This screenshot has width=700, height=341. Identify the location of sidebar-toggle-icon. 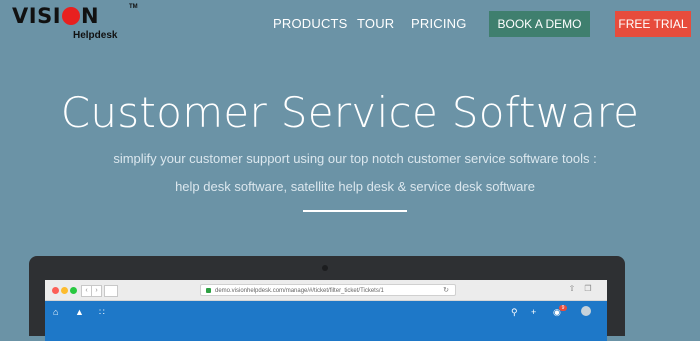
(111, 291).